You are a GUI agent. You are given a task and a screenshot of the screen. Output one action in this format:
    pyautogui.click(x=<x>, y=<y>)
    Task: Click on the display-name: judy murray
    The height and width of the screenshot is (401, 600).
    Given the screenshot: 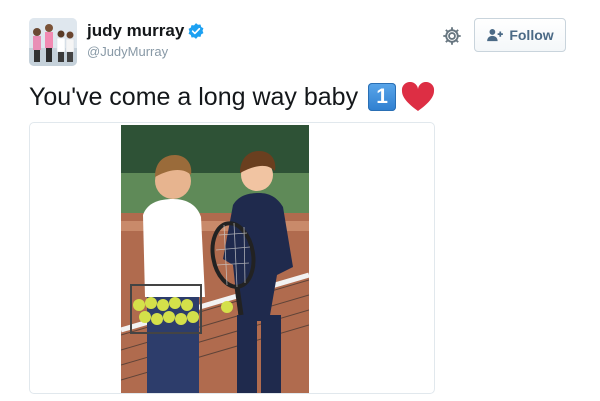 What is the action you would take?
    pyautogui.click(x=135, y=31)
    